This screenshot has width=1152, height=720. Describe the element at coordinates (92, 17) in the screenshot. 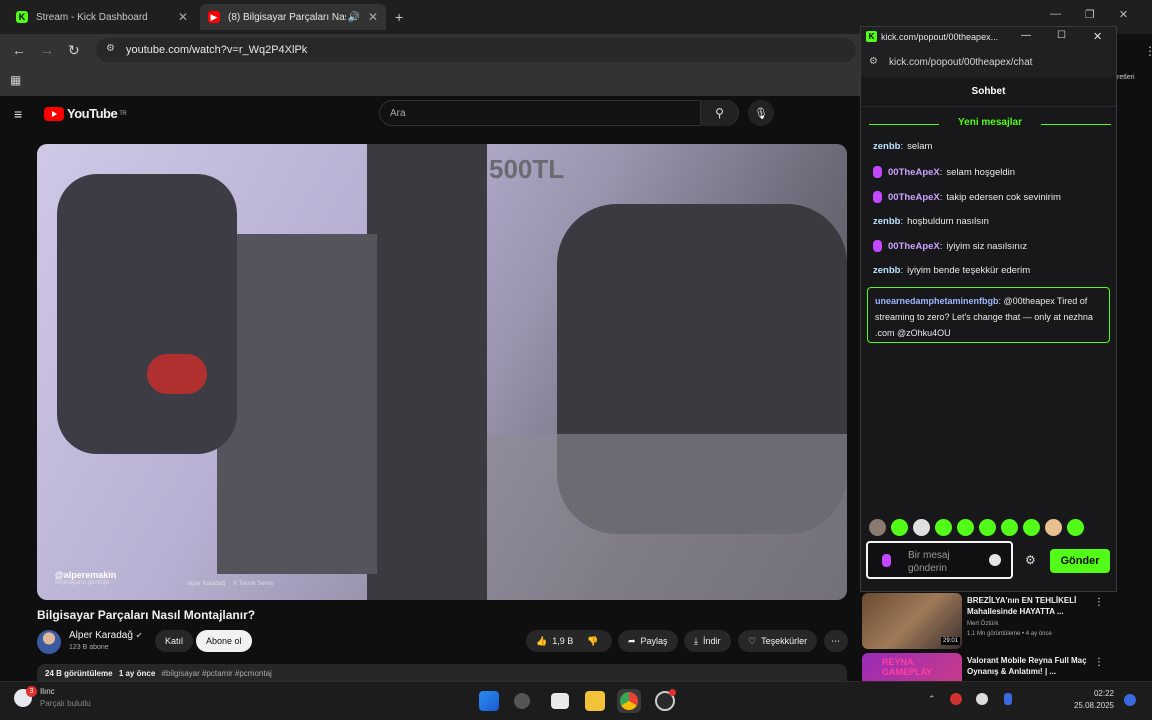

I see `tab-label: Stream - Kick Dashboard` at that location.